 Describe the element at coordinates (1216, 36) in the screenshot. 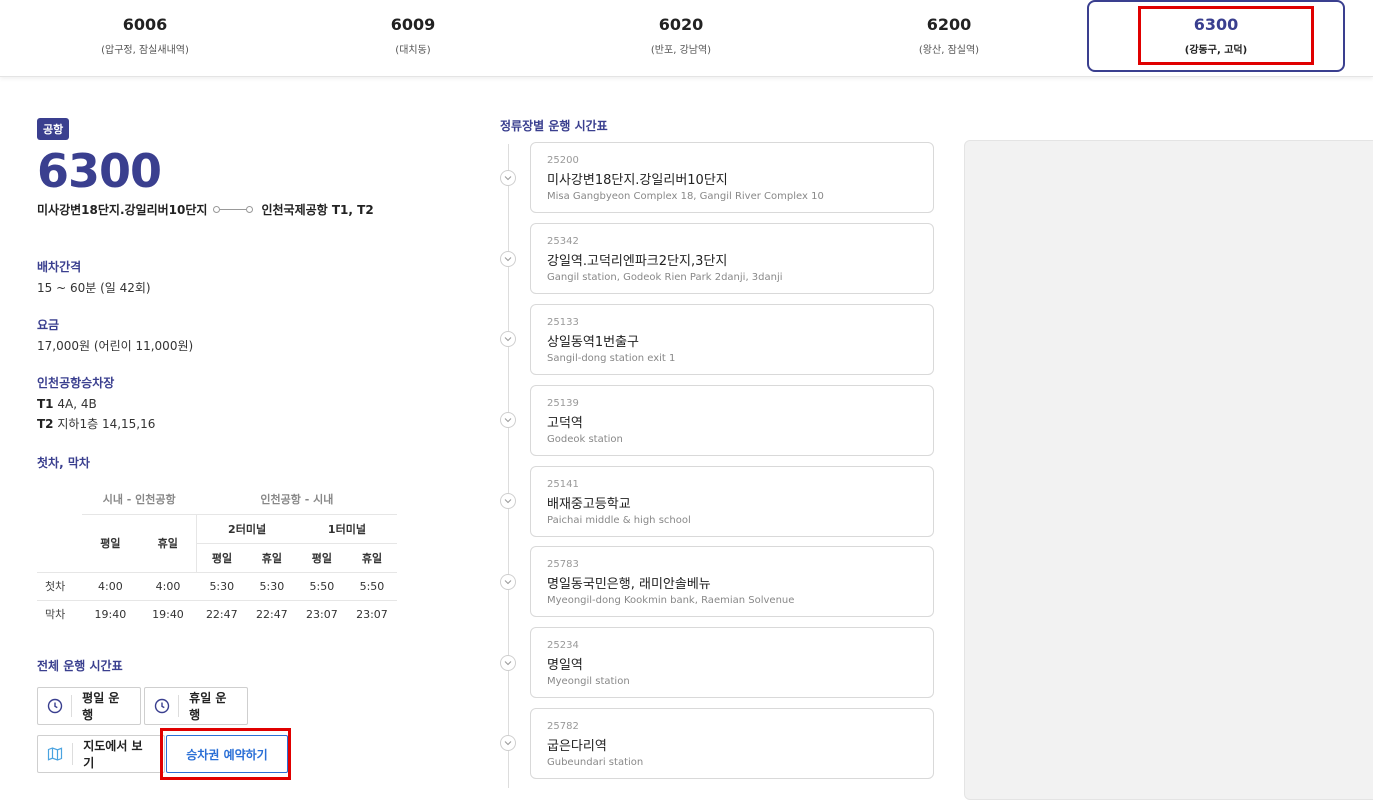

I see `tab-6300: 6300 (강동구, 고덕)` at that location.